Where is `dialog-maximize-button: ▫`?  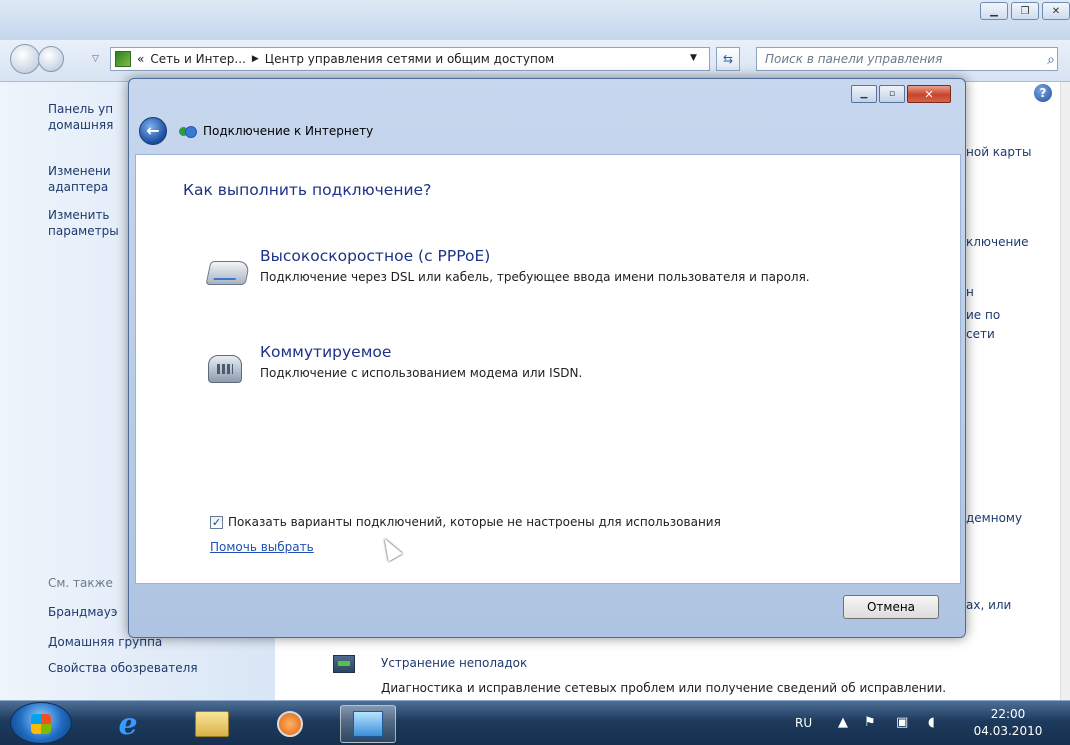
dialog-maximize-button: ▫ is located at coordinates (892, 94).